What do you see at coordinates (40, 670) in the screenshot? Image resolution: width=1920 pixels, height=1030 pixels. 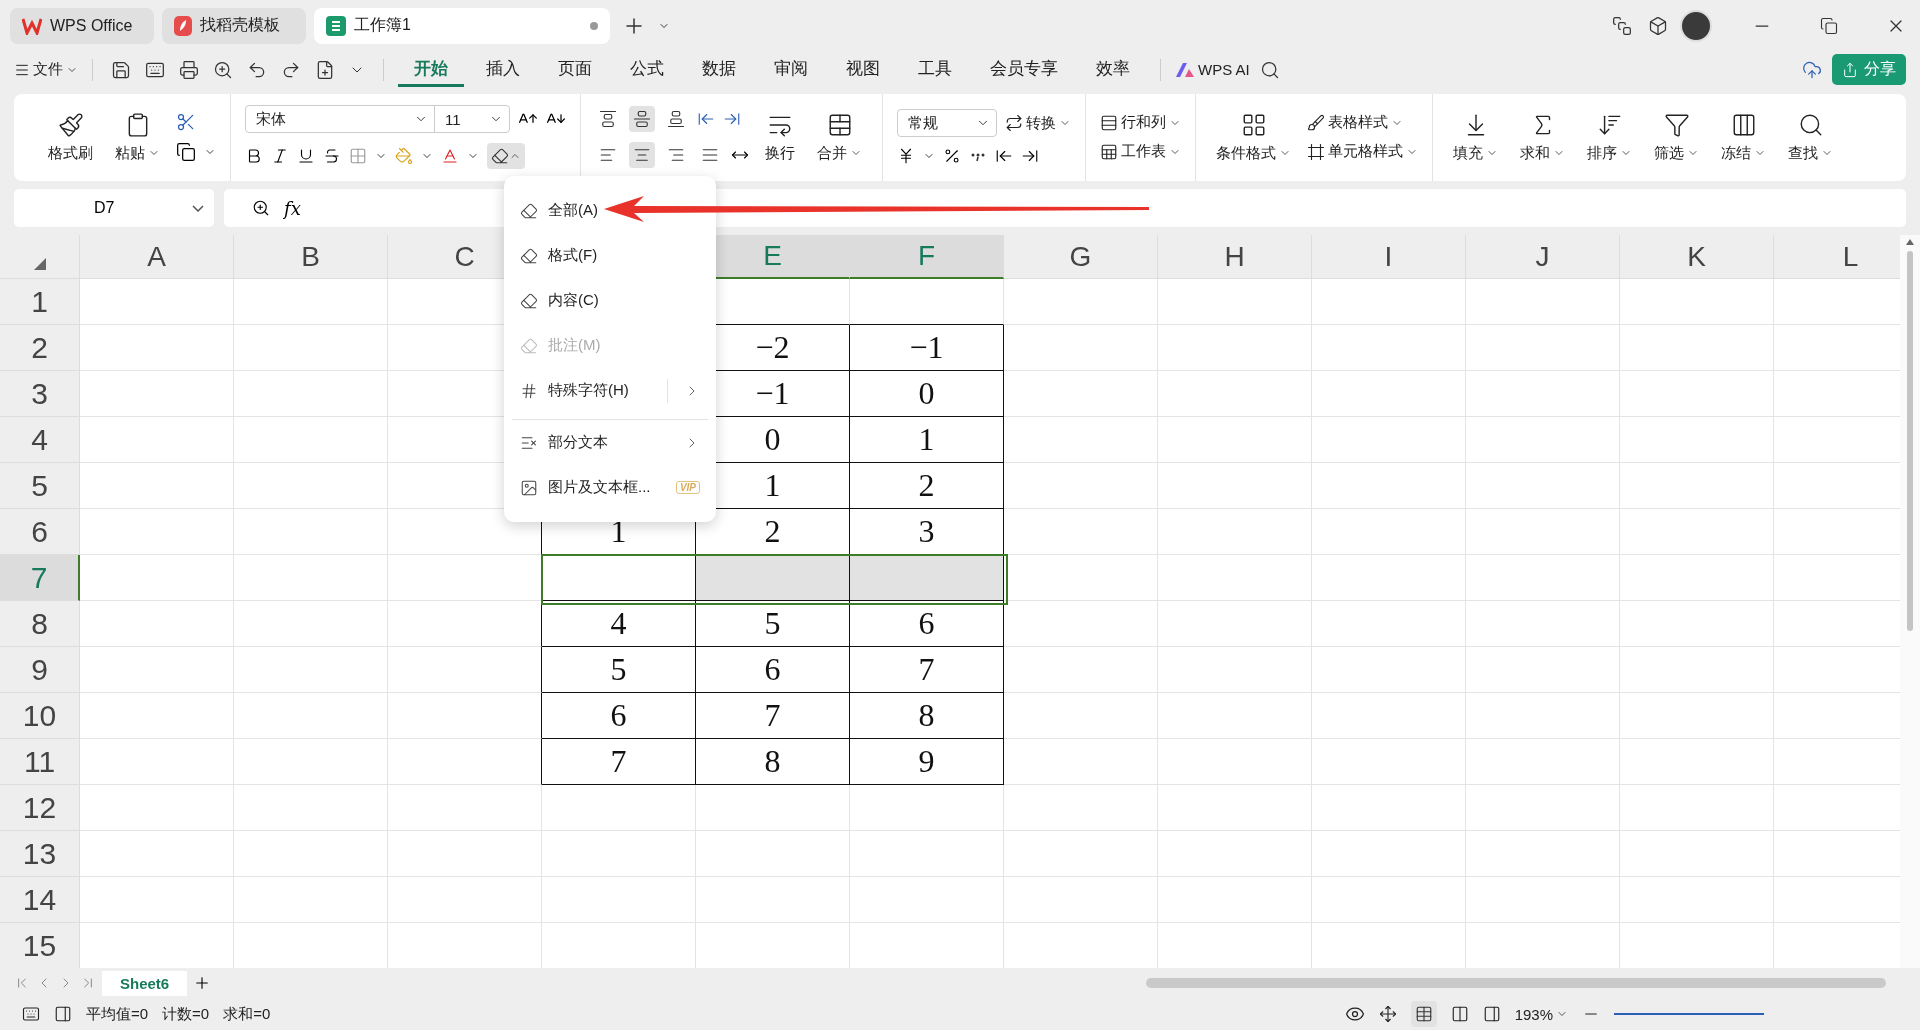 I see `row-header: 9` at bounding box center [40, 670].